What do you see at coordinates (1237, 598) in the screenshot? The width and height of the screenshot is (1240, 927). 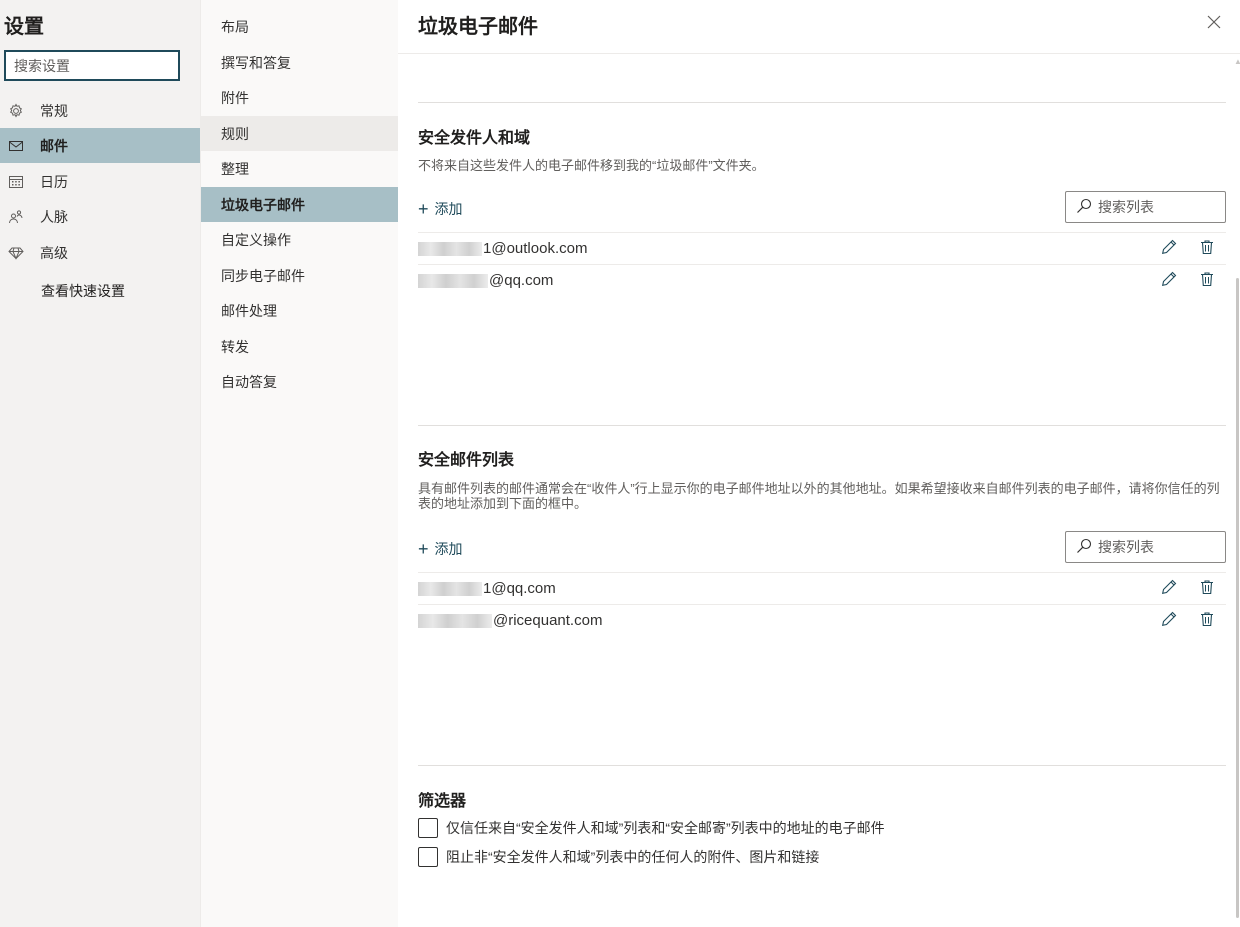 I see `scrollbar` at bounding box center [1237, 598].